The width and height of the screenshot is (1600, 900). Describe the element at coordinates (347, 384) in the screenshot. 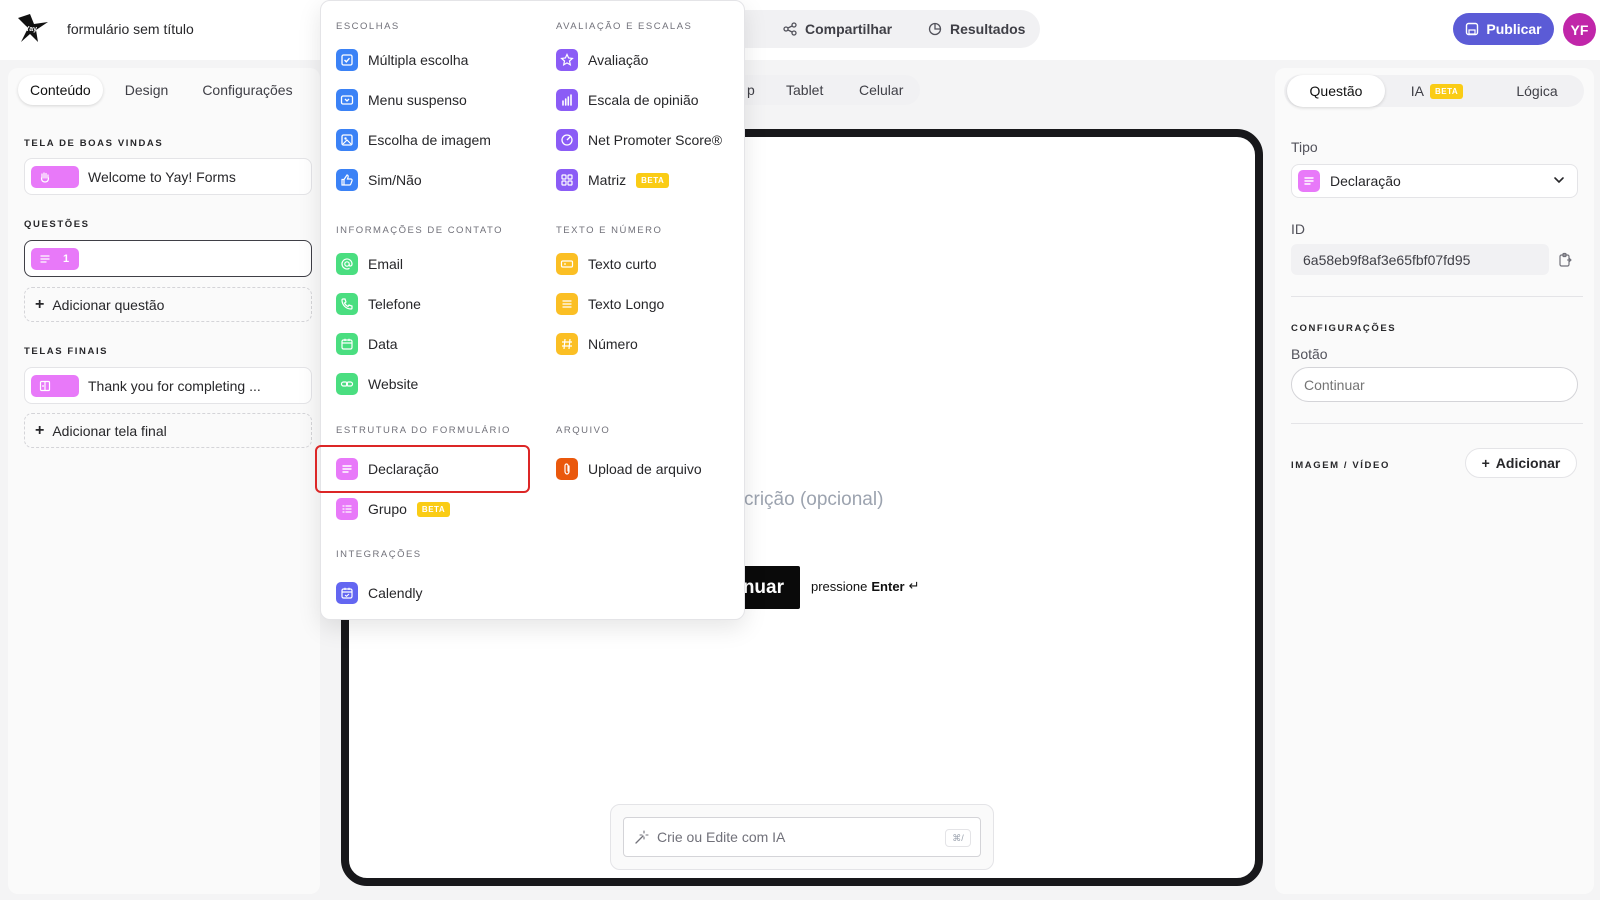

I see `link-icon` at that location.